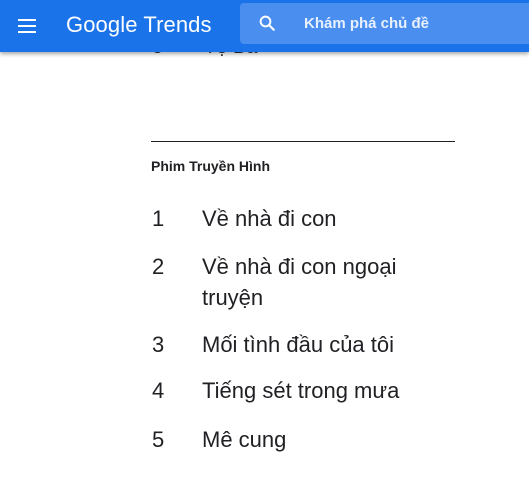 Image resolution: width=529 pixels, height=493 pixels. What do you see at coordinates (269, 218) in the screenshot?
I see `item-title: Về nhà đi con` at bounding box center [269, 218].